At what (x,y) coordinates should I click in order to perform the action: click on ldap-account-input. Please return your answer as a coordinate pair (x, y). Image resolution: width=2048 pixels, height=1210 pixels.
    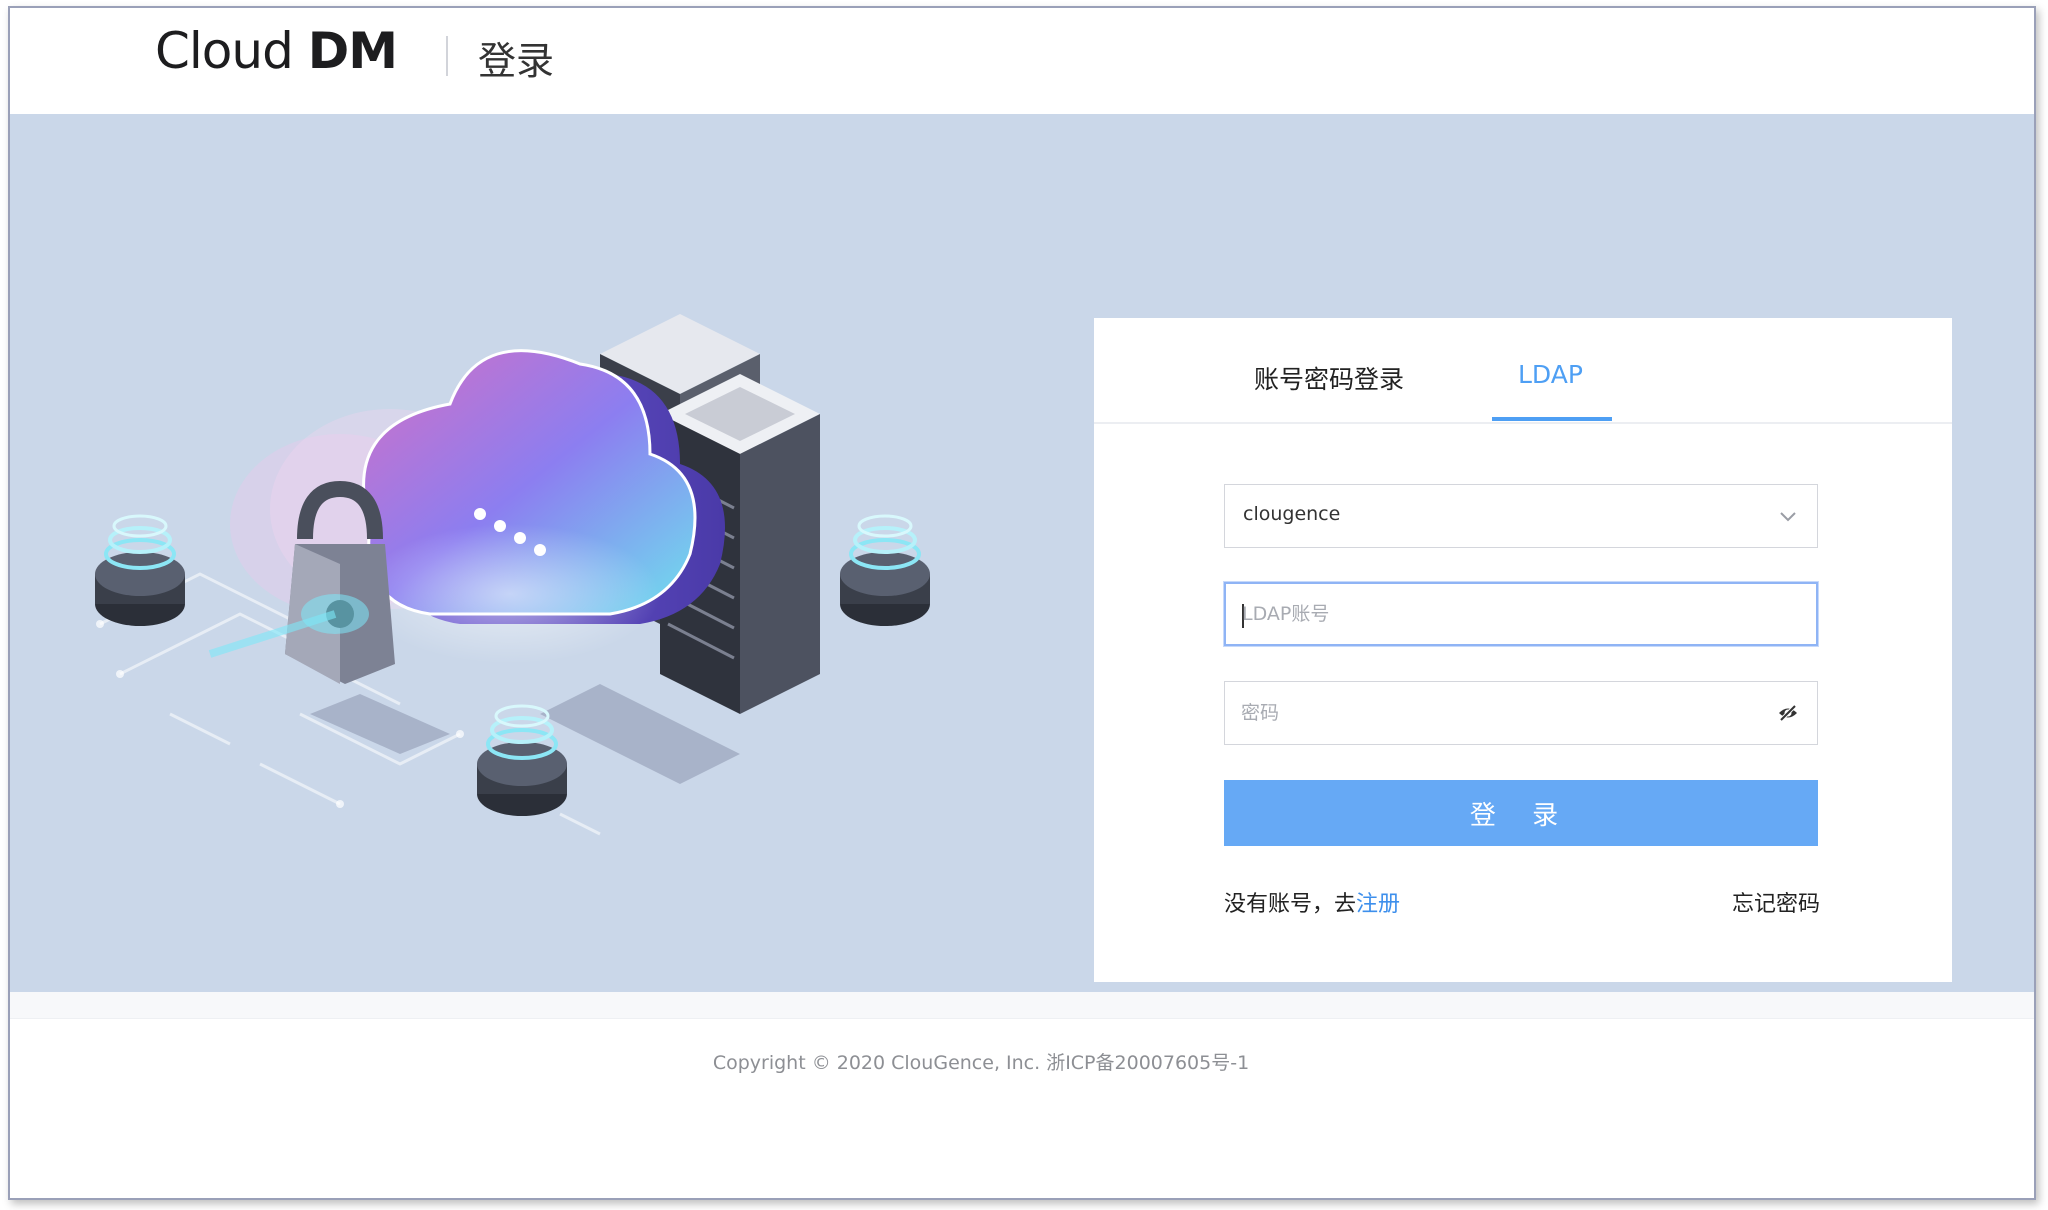
    Looking at the image, I should click on (1502, 614).